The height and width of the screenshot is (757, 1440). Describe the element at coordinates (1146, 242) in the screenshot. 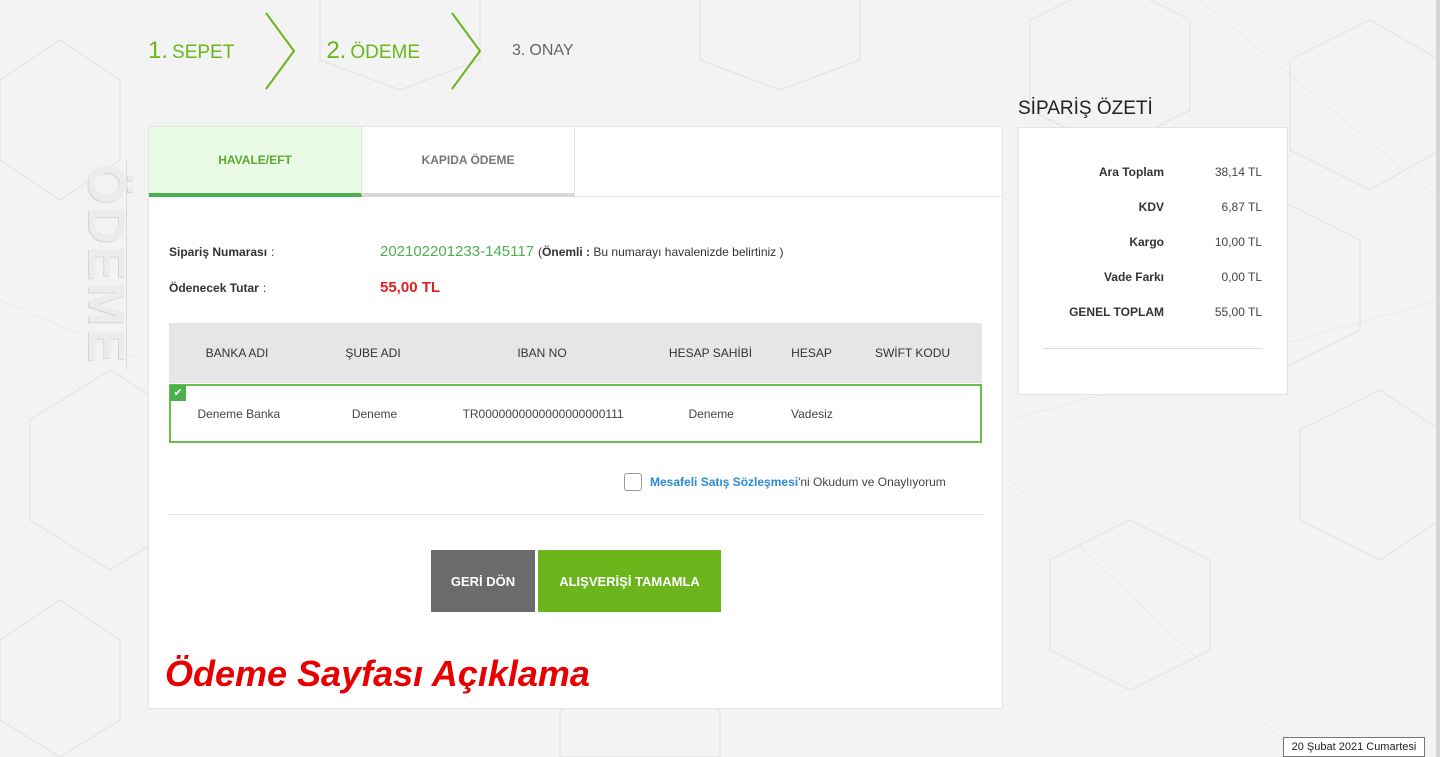

I see `summary-label: Kargo` at that location.